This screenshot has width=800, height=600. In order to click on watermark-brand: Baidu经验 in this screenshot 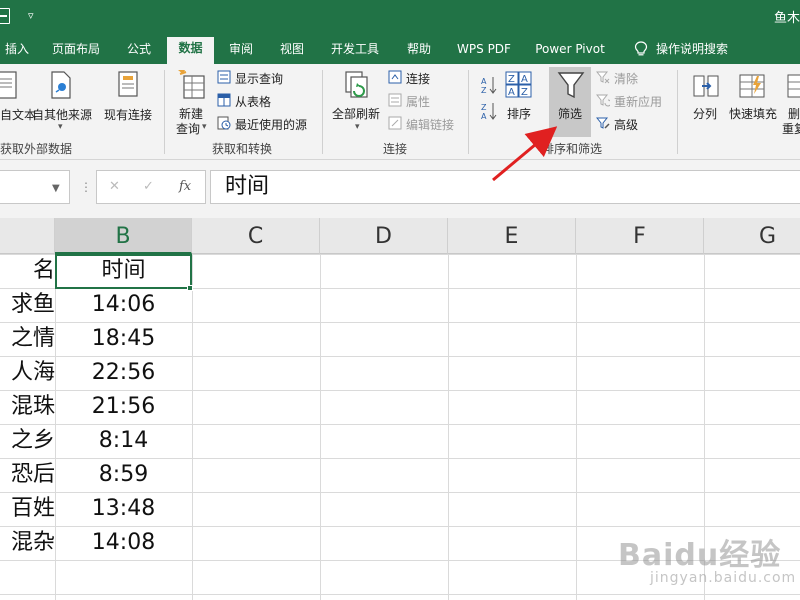, I will do `click(700, 555)`.